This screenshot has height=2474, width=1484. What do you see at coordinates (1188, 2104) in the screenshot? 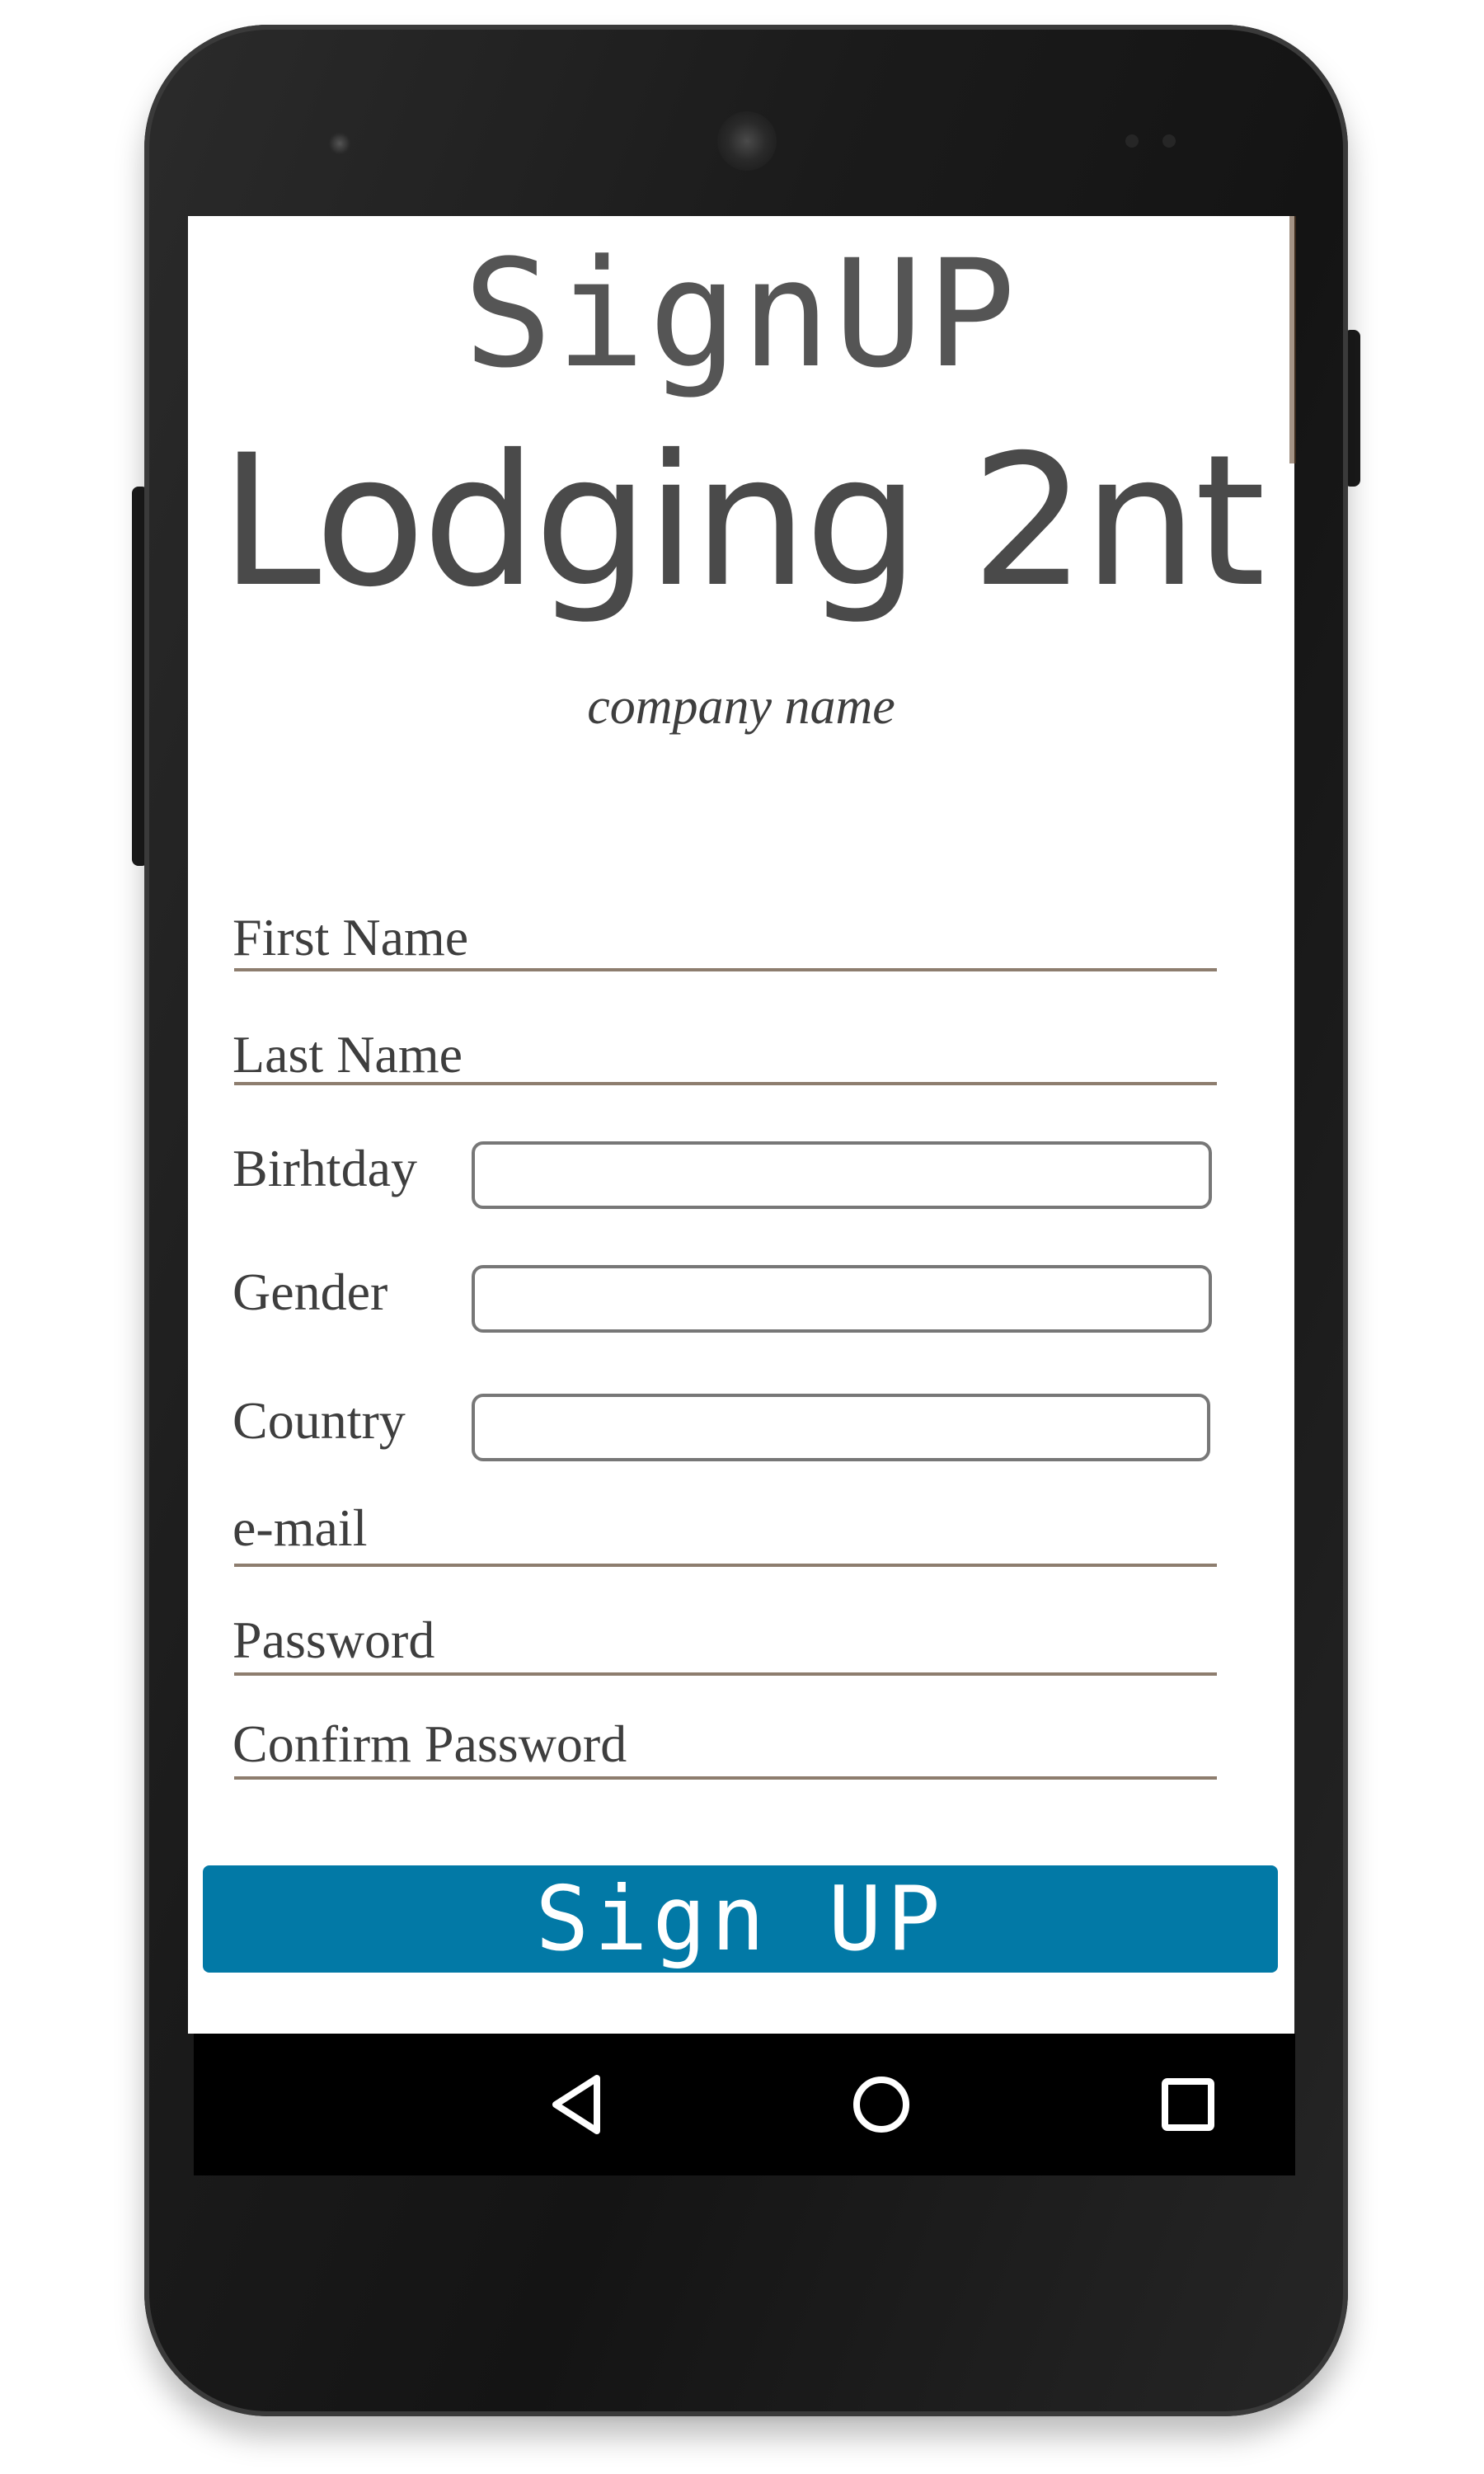
I see `recents-icon` at bounding box center [1188, 2104].